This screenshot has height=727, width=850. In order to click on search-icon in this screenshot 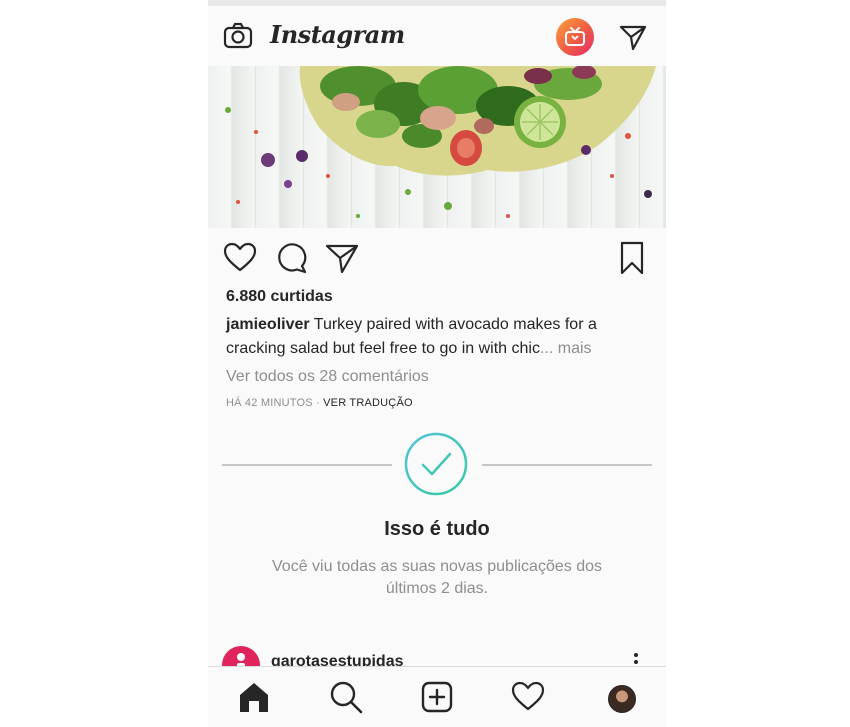, I will do `click(346, 697)`.